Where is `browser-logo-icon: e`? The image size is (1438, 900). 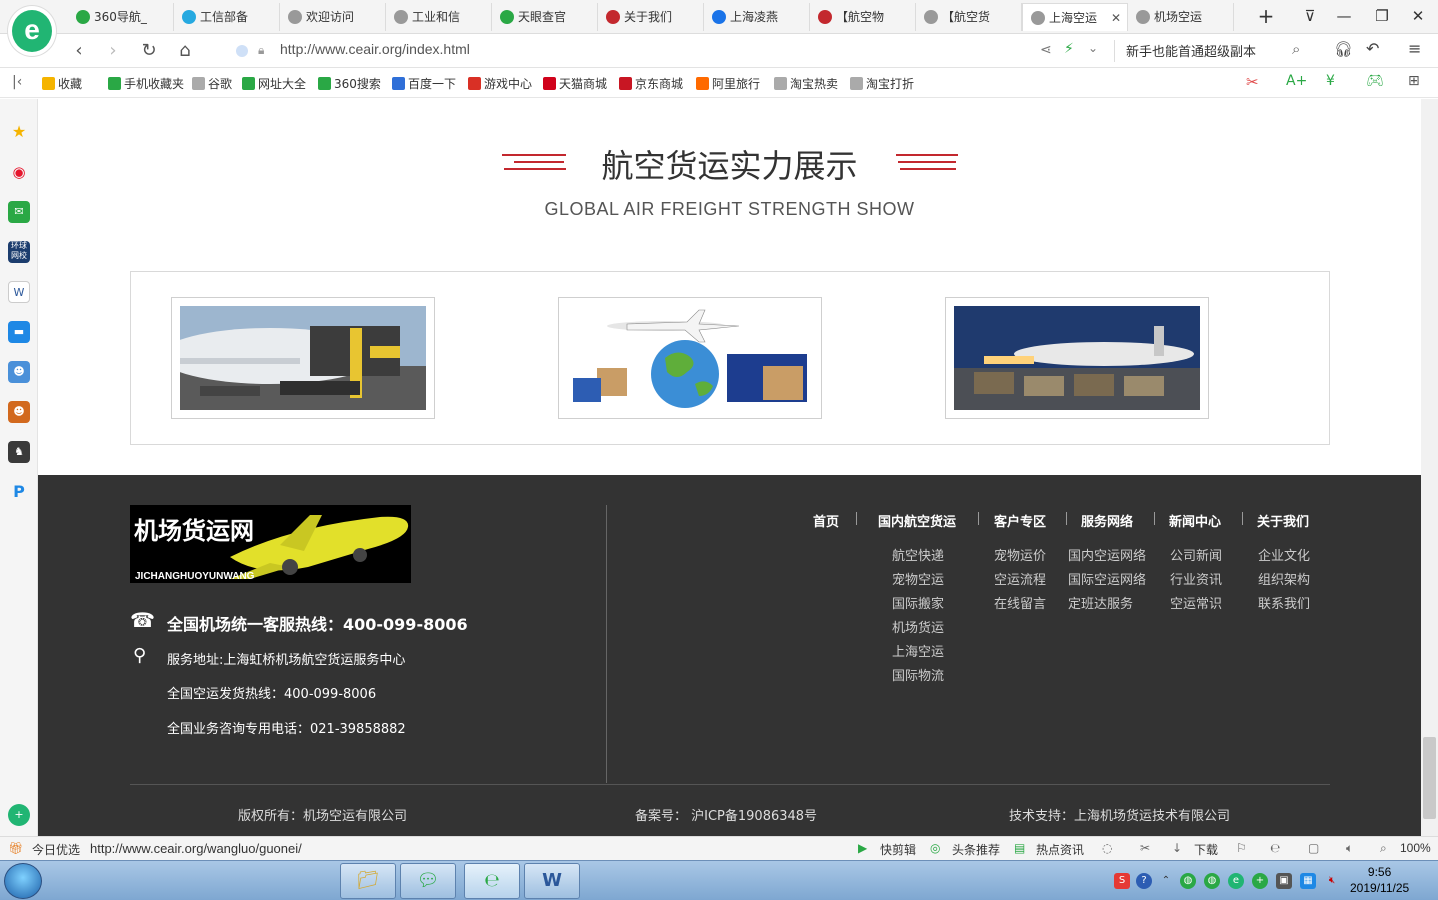
browser-logo-icon: e is located at coordinates (32, 31).